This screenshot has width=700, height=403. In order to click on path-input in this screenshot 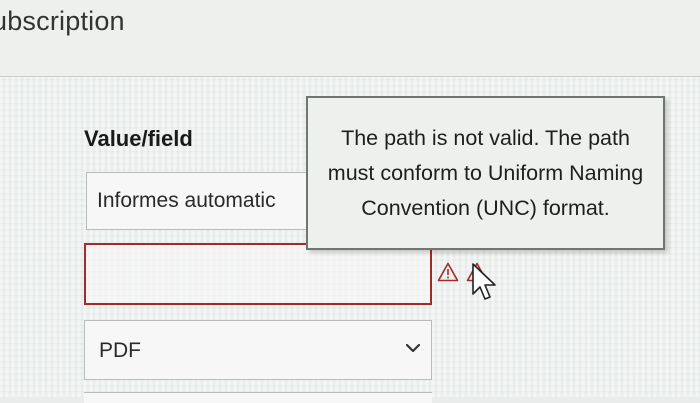, I will do `click(258, 274)`.